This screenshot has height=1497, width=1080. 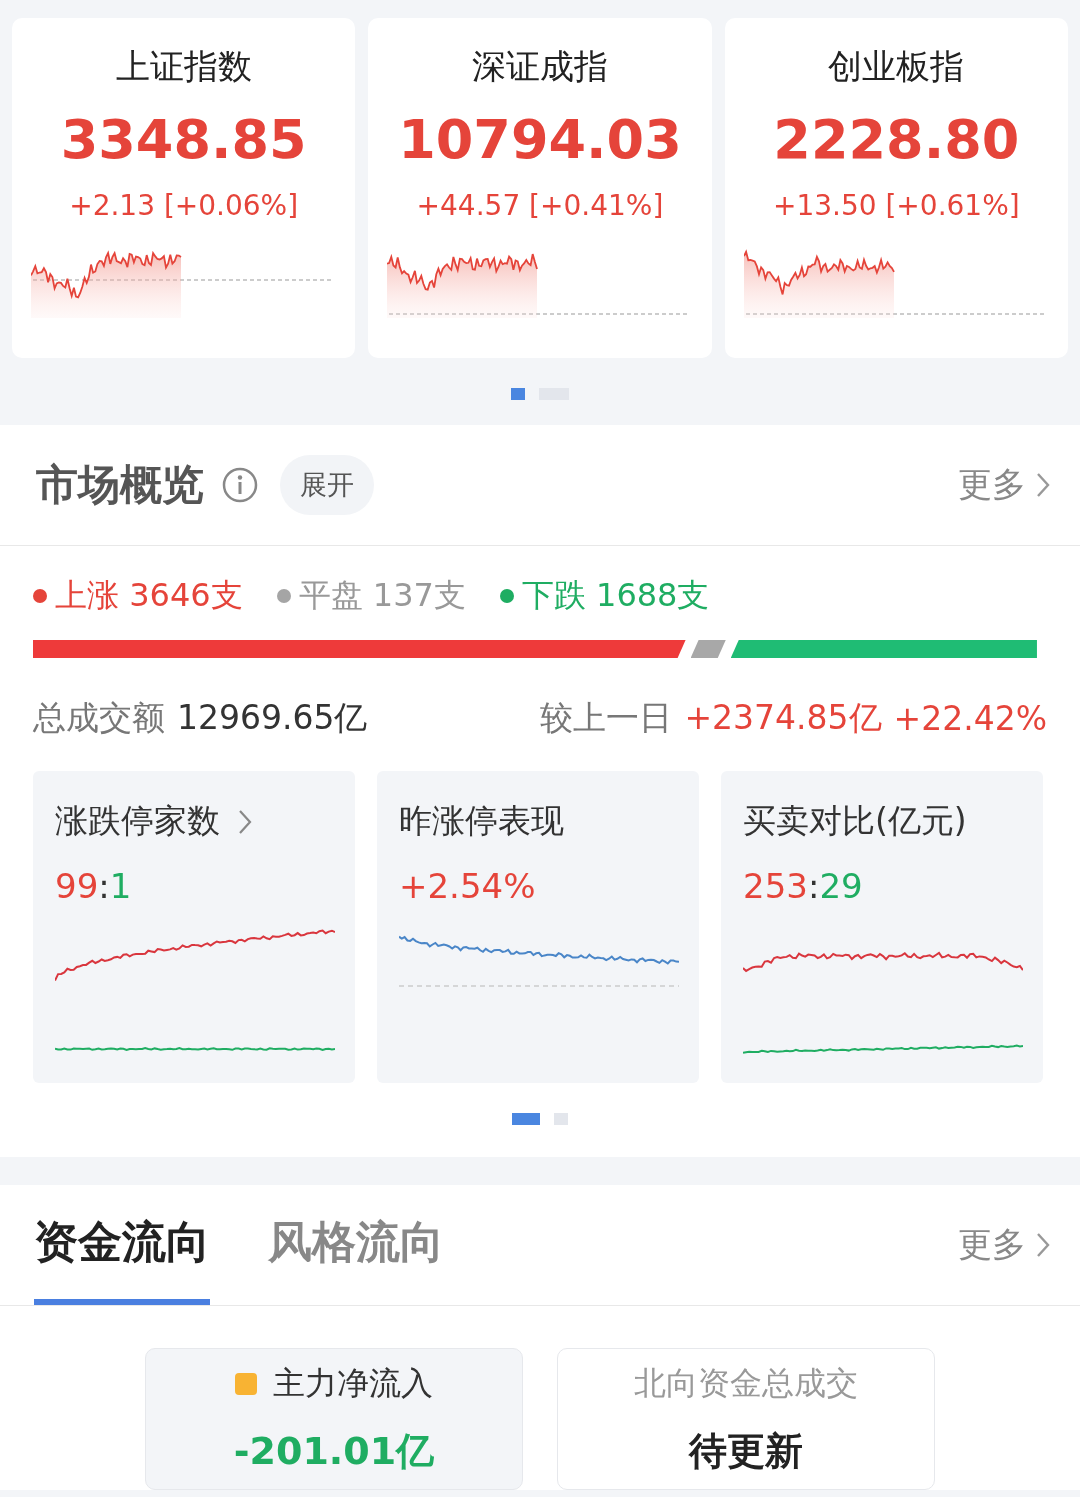 I want to click on card-value: +2.54%, so click(x=467, y=886).